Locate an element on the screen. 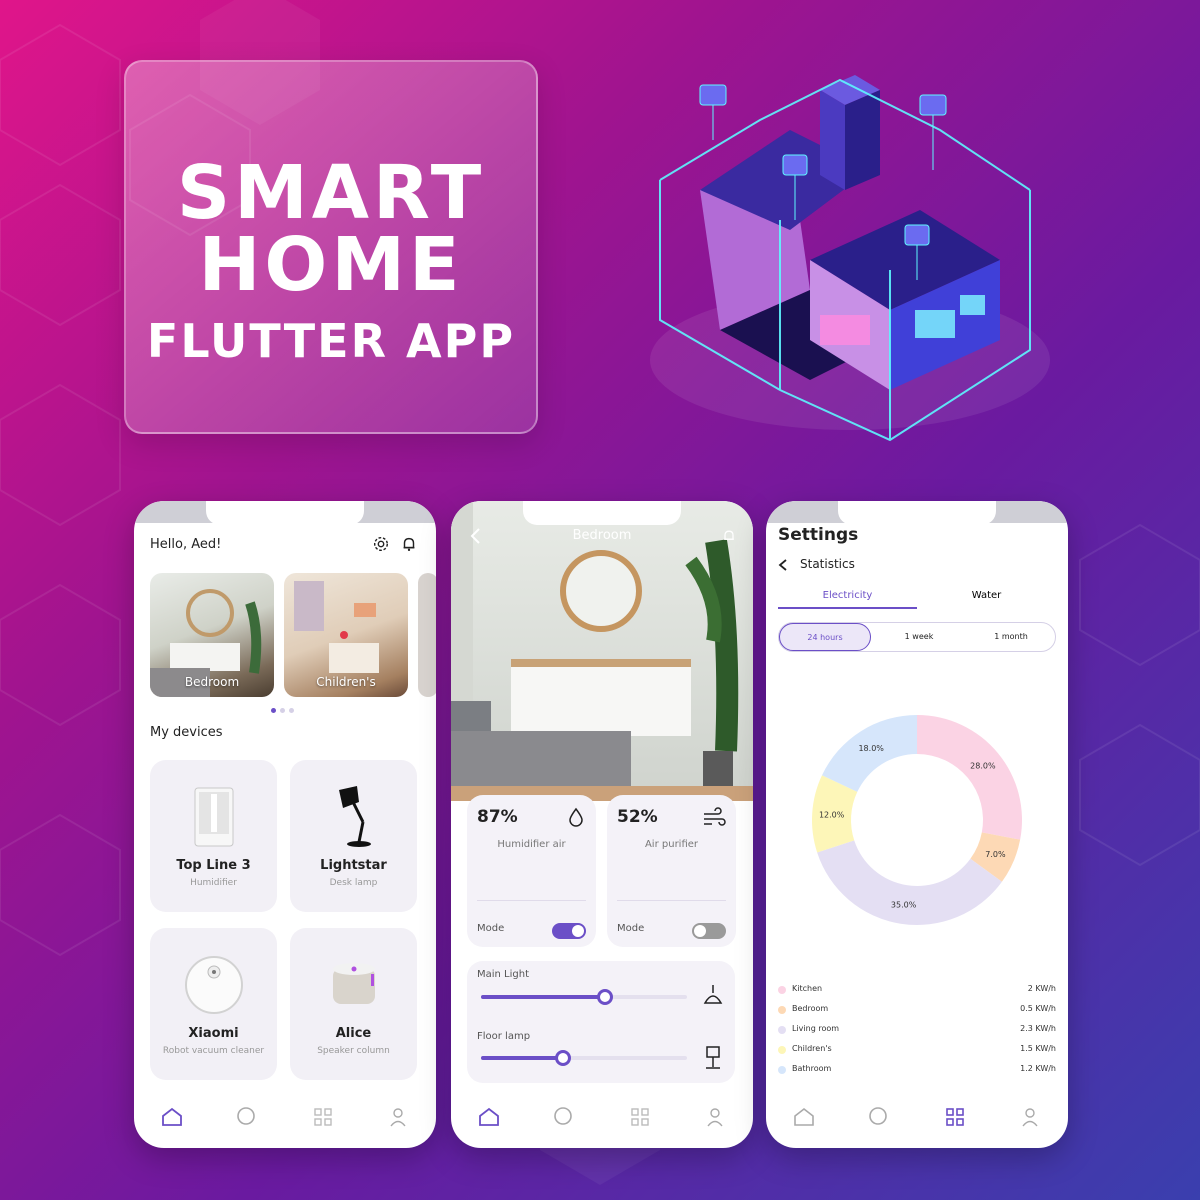 The width and height of the screenshot is (1200, 1200). lights-panel: Main Light Floor lamp is located at coordinates (601, 1022).